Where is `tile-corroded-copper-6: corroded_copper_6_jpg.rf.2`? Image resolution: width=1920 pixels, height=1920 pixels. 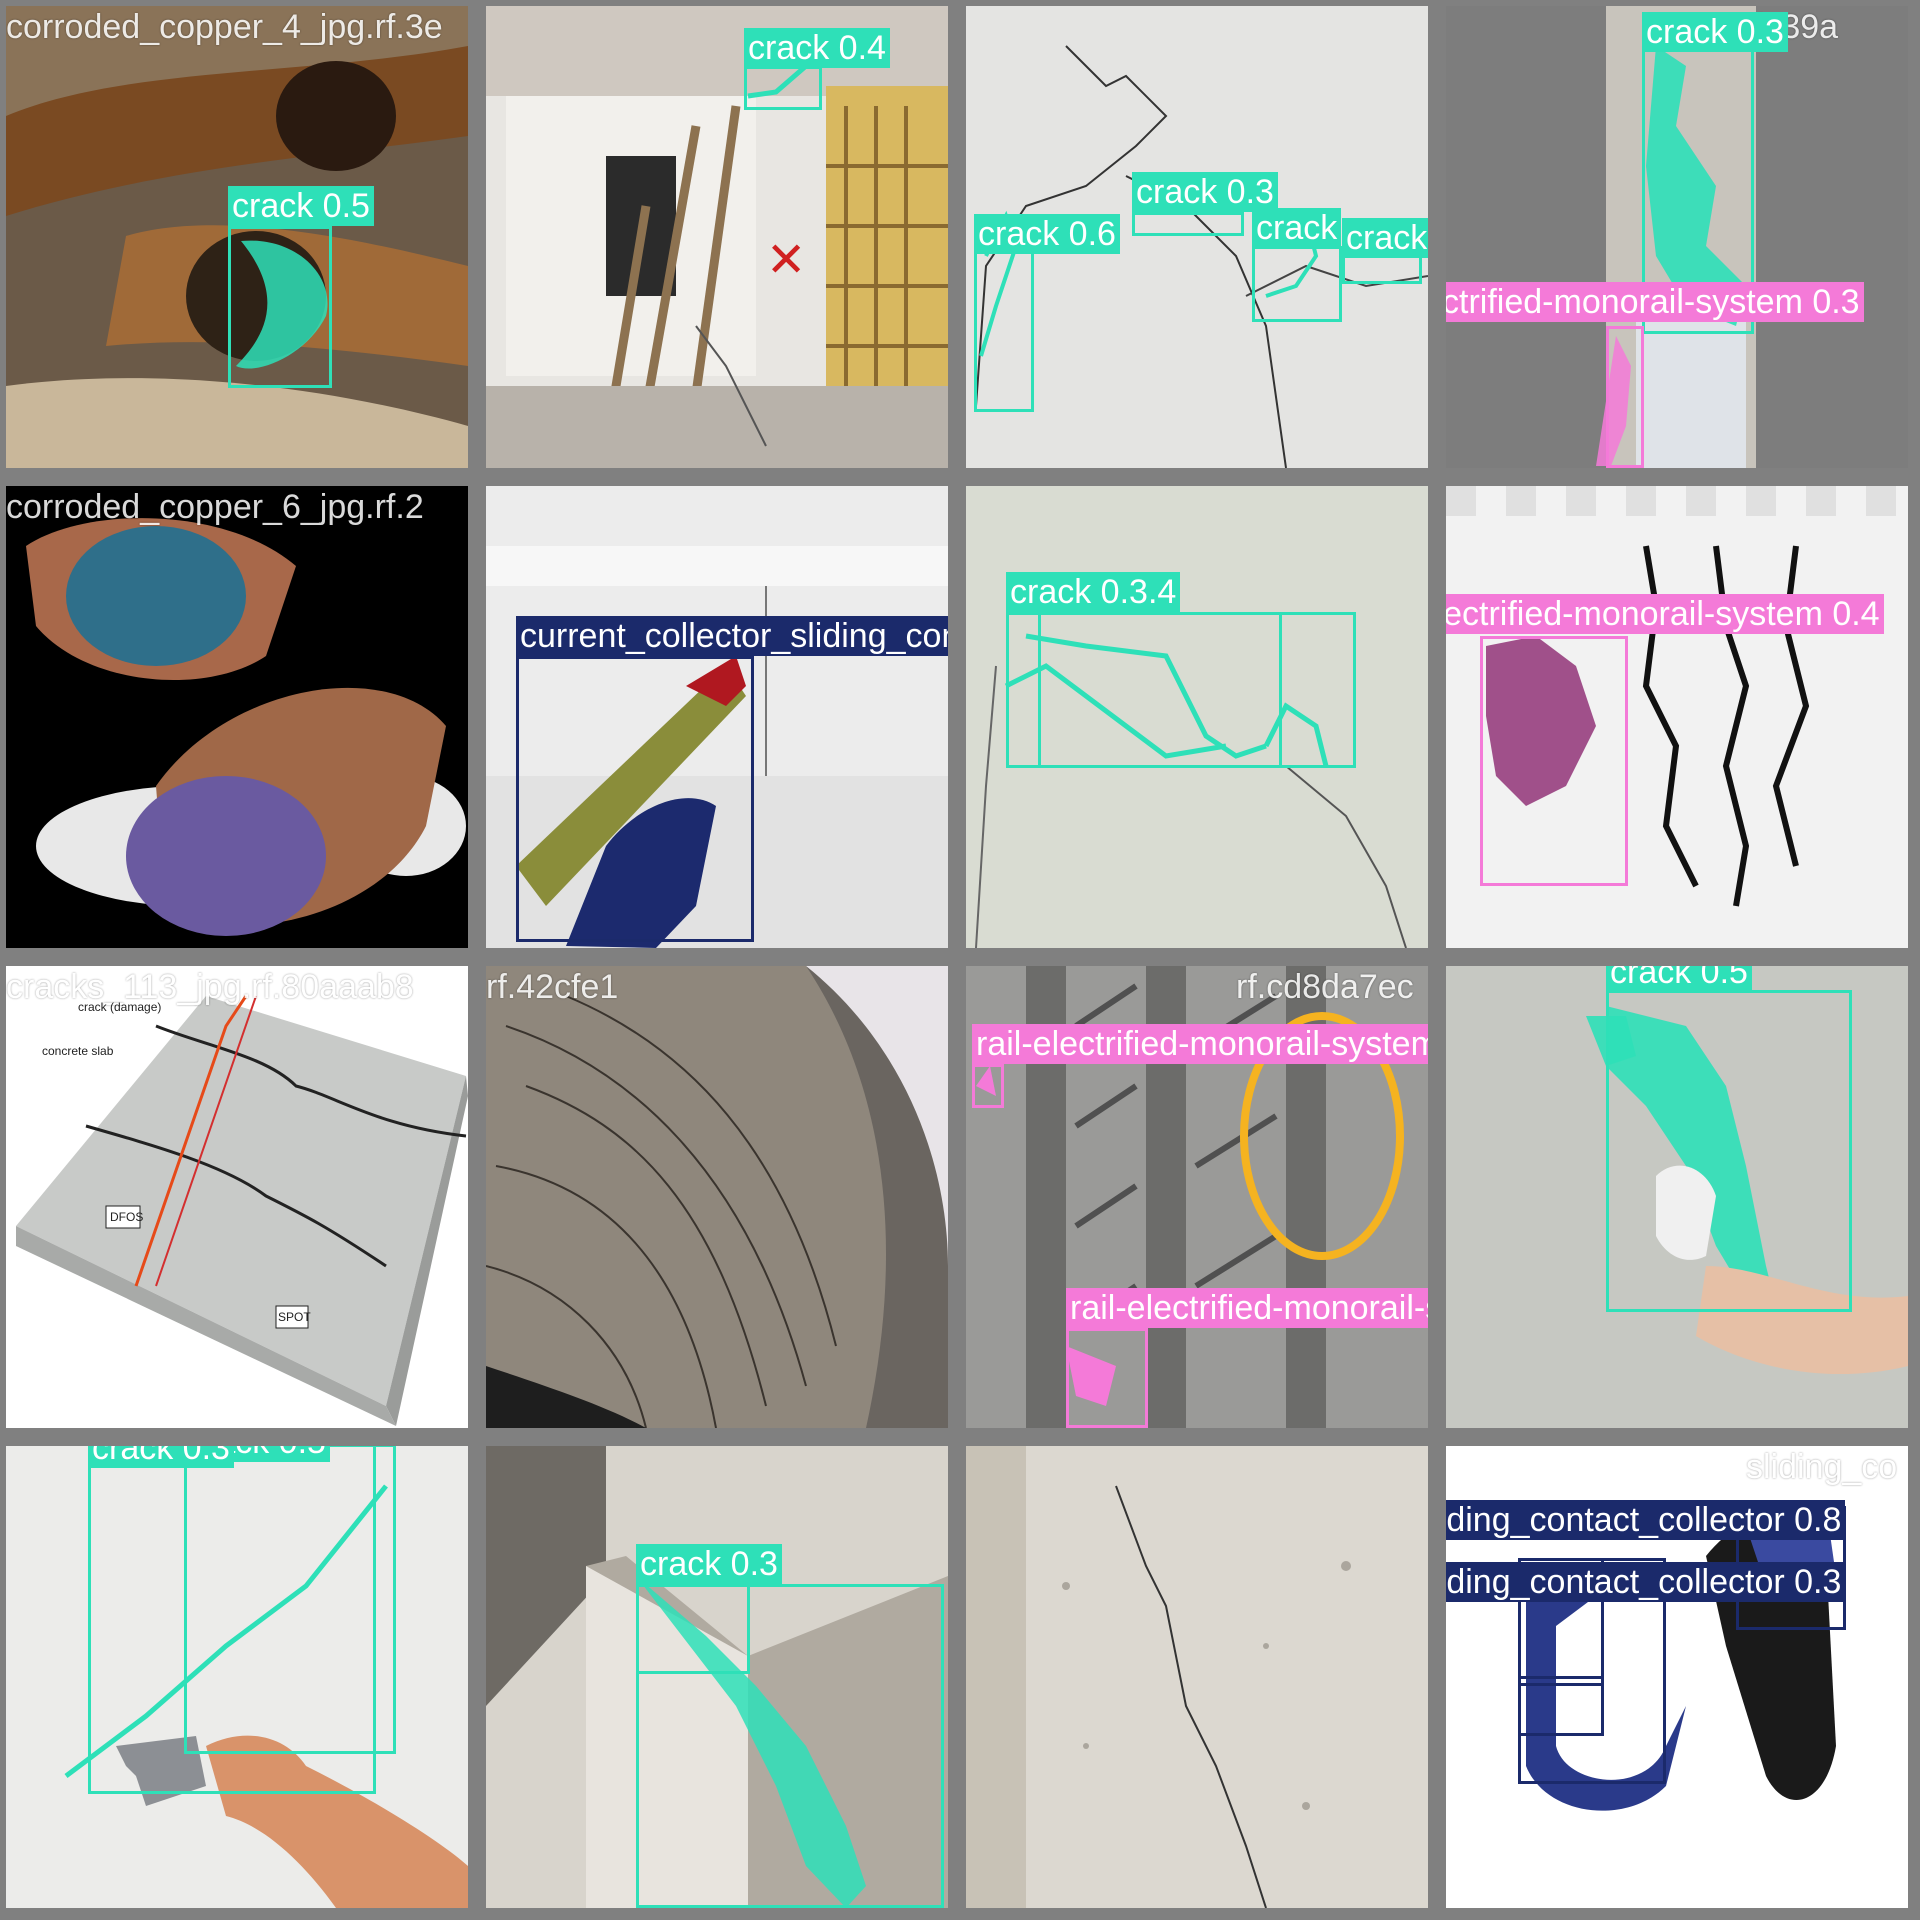 tile-corroded-copper-6: corroded_copper_6_jpg.rf.2 is located at coordinates (237, 717).